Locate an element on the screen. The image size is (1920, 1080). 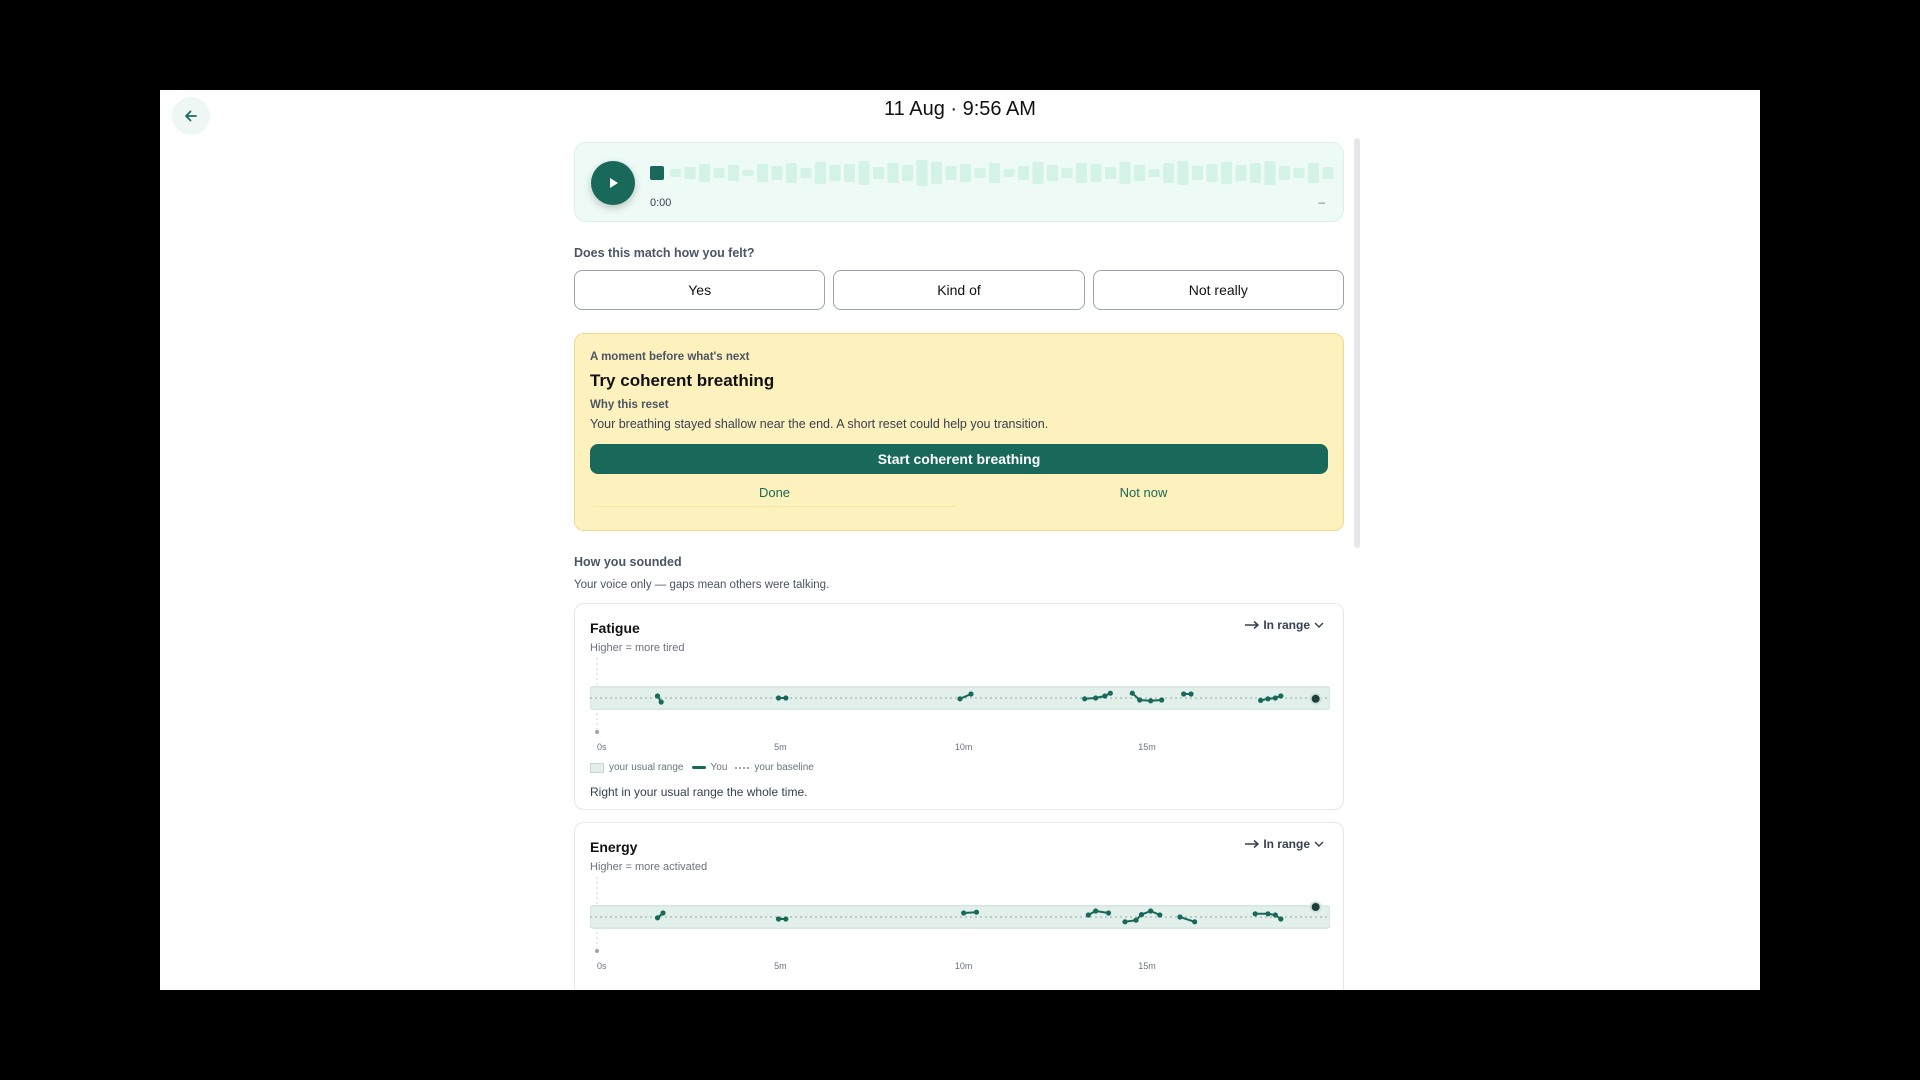
fatigue-chart: 0s 5m 10m 15m is located at coordinates (960, 705).